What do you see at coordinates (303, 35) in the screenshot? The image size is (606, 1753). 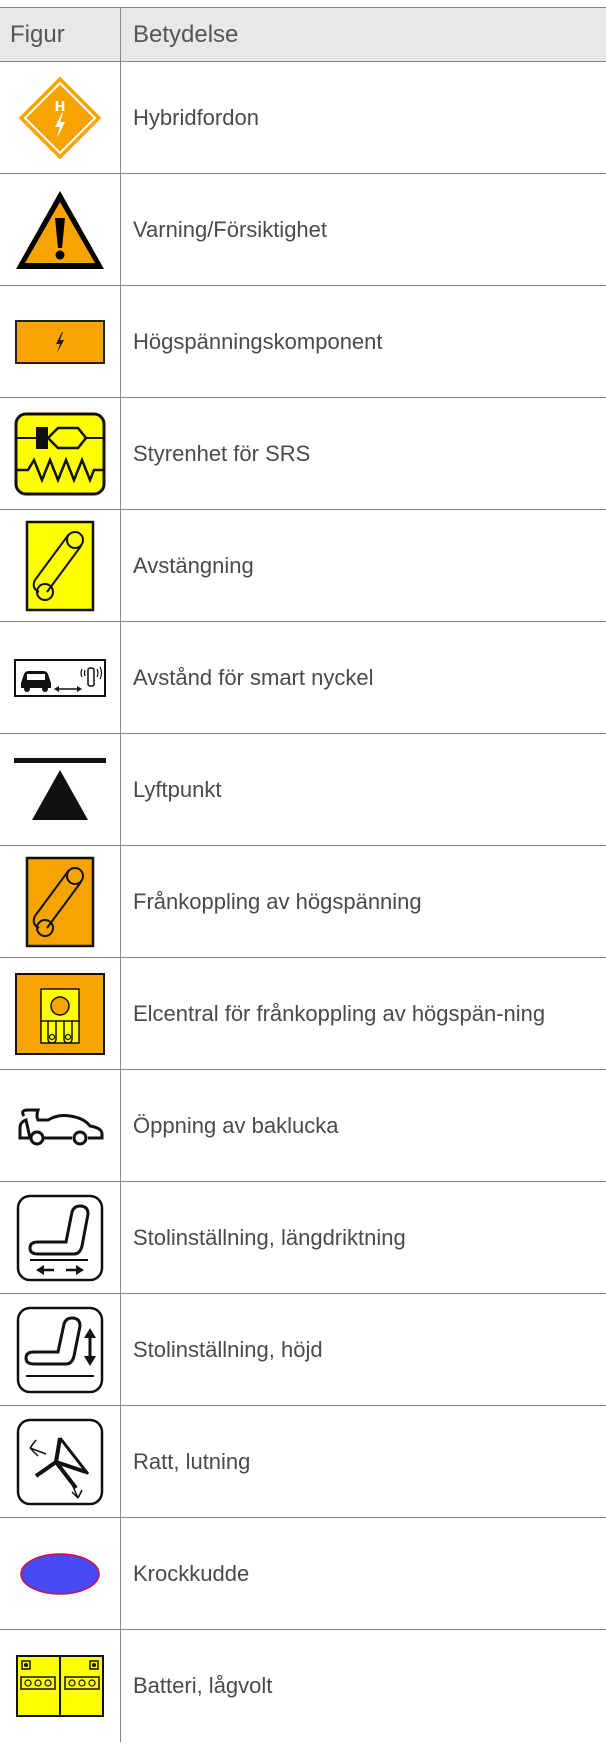 I see `table-header: Figur Betydelse` at bounding box center [303, 35].